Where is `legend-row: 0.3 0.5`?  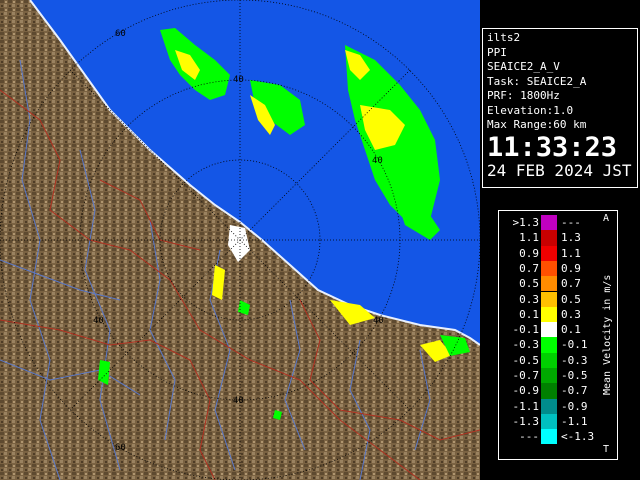 legend-row: 0.3 0.5 is located at coordinates (549, 299).